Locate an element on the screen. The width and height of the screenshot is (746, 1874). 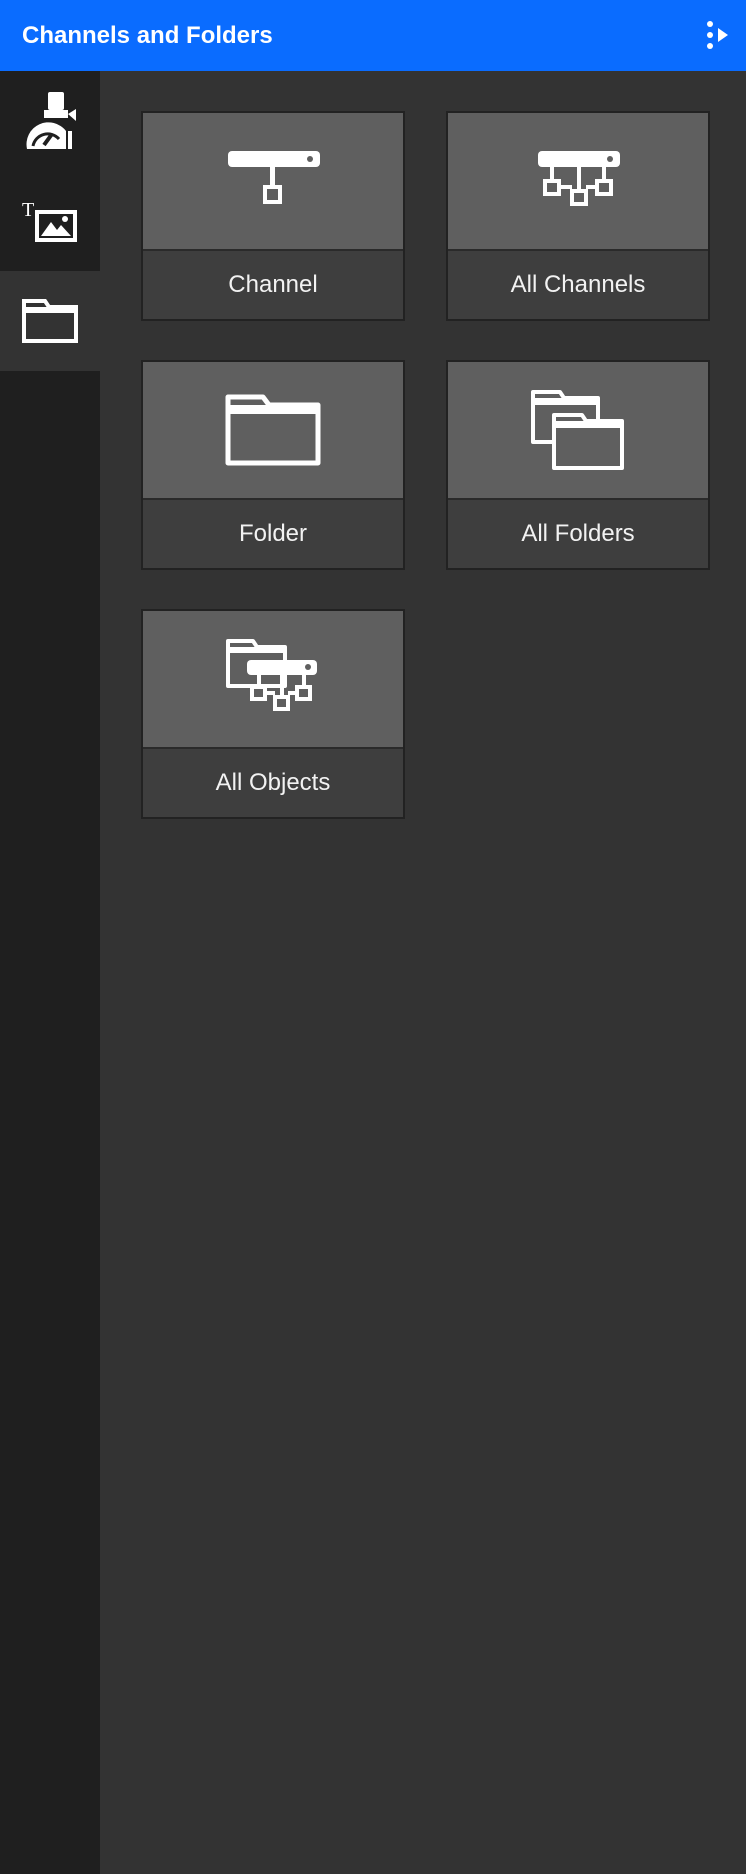
tile-all-objects: All Objects is located at coordinates (273, 714).